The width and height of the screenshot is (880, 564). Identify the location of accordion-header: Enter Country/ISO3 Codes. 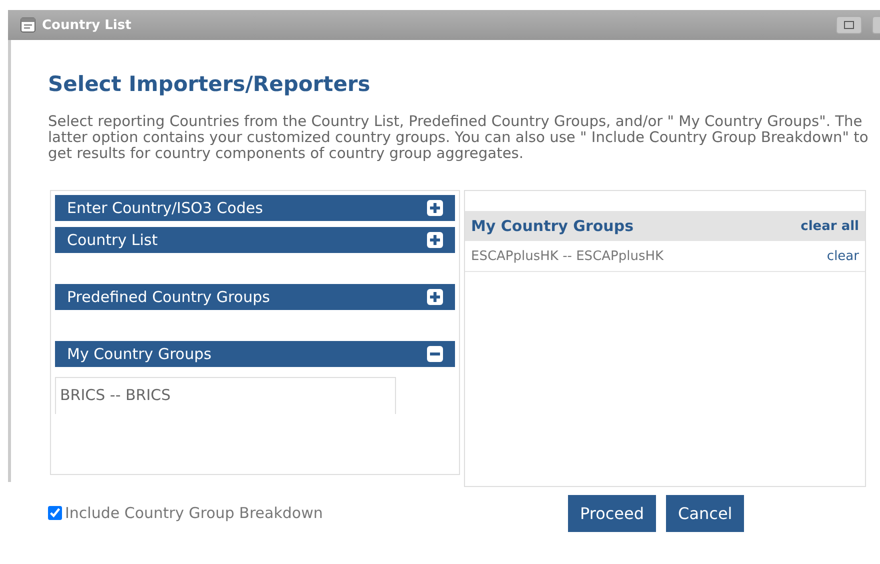
(255, 208).